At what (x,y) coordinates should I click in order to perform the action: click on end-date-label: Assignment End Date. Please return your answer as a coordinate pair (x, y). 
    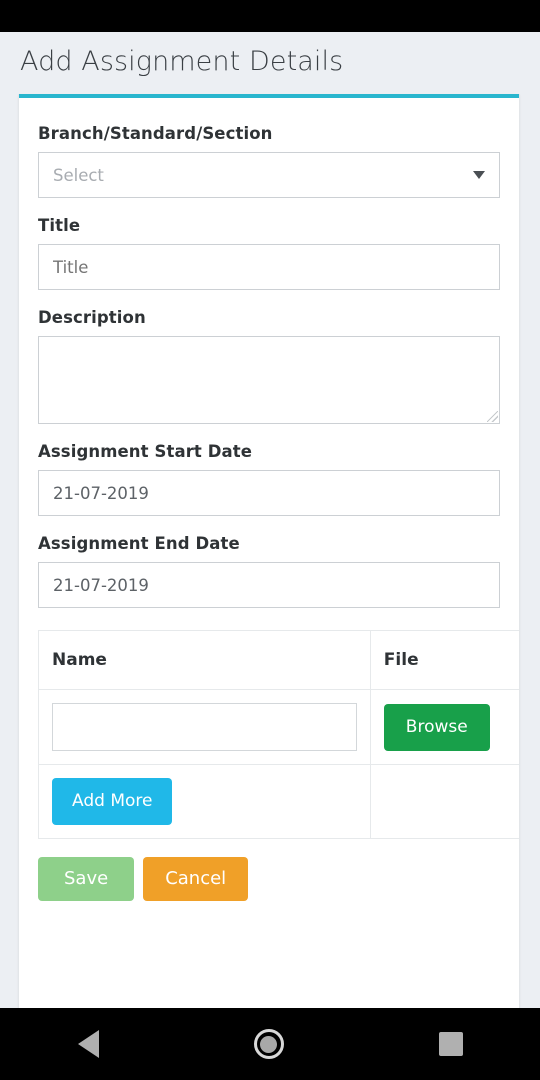
    Looking at the image, I should click on (139, 543).